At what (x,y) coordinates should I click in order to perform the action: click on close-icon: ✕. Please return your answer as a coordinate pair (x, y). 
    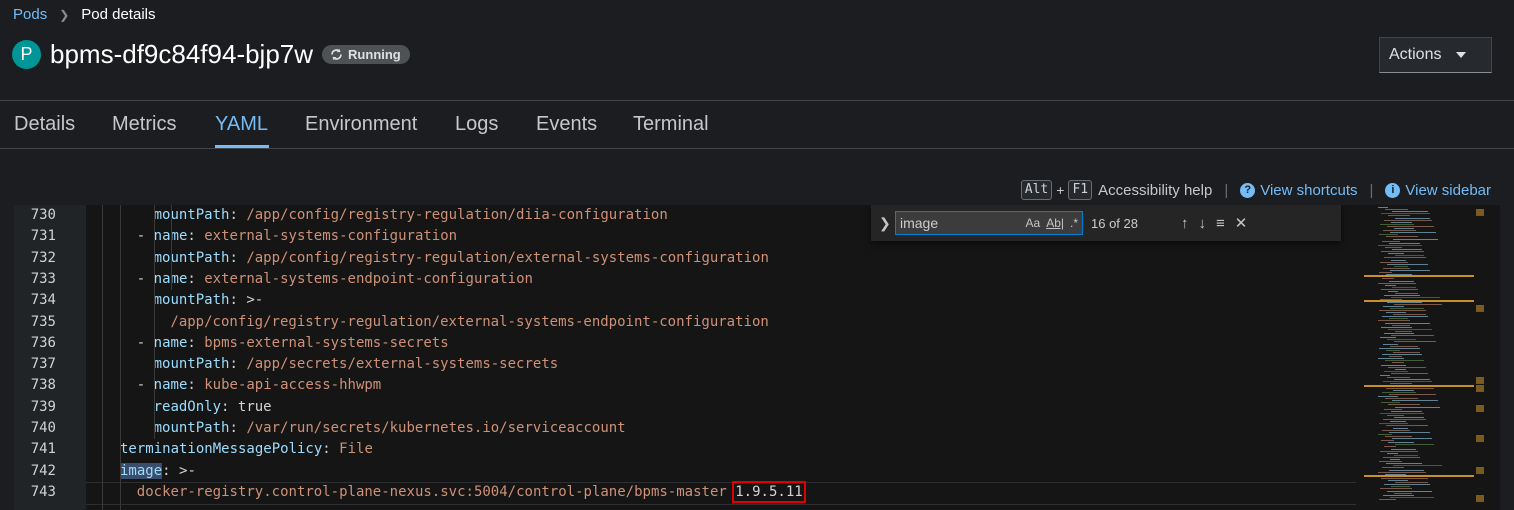
    Looking at the image, I should click on (1241, 223).